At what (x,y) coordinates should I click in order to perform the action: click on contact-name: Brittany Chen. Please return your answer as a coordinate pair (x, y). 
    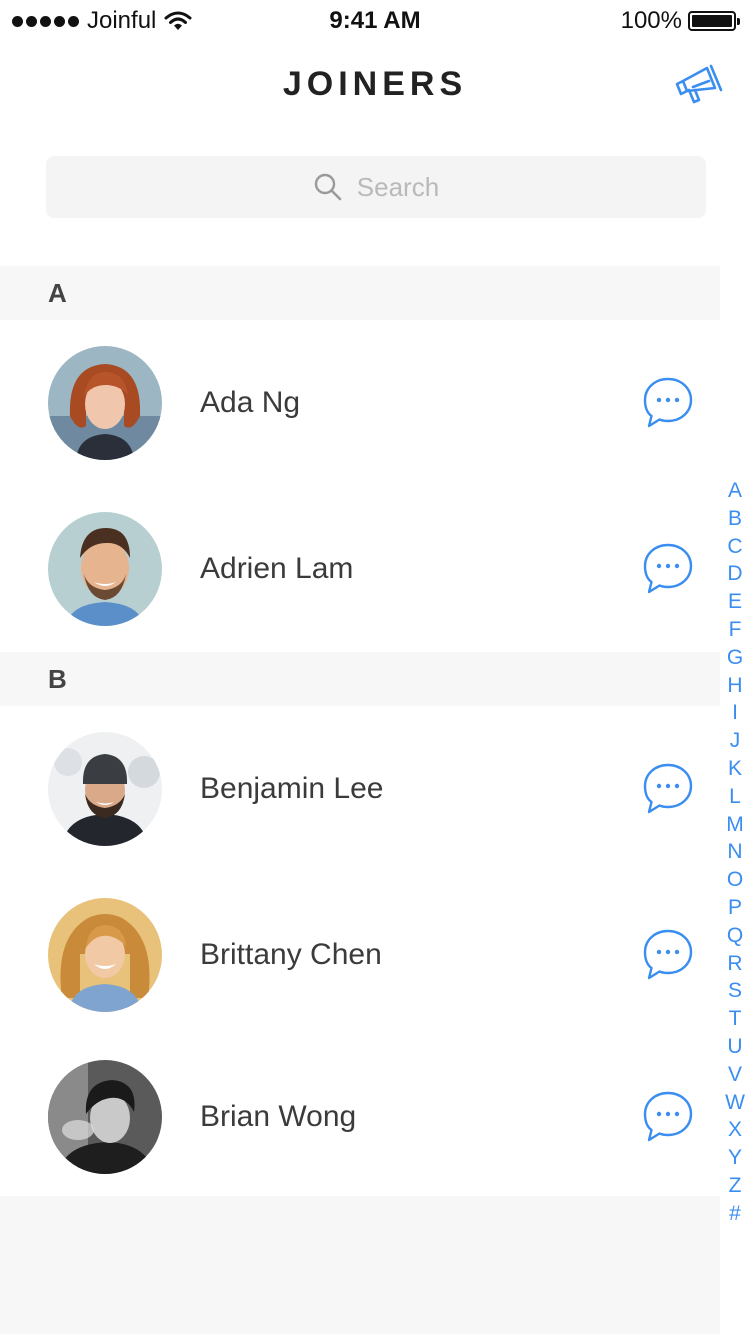
    Looking at the image, I should click on (291, 954).